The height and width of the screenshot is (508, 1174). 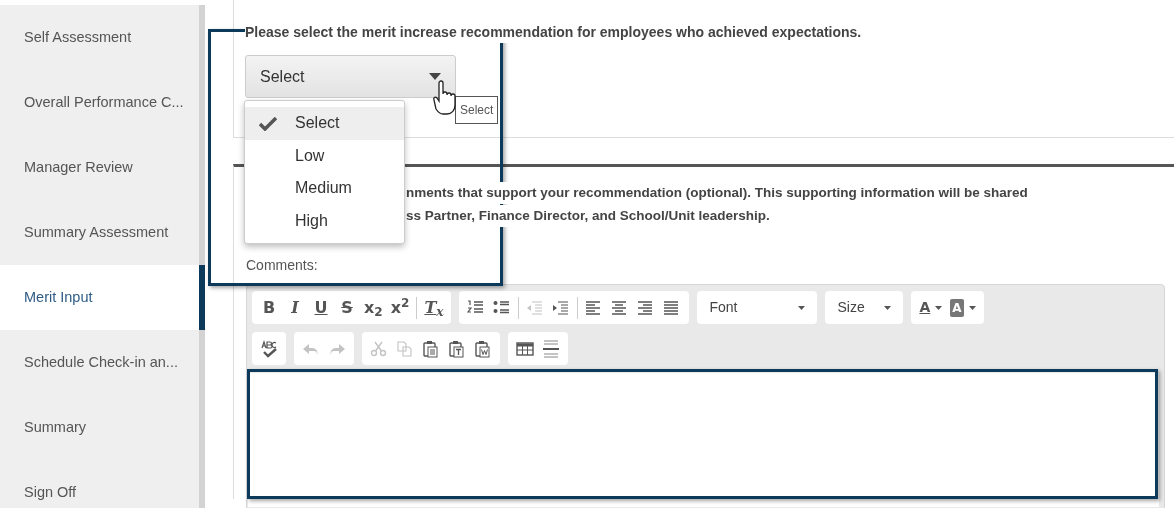 I want to click on select-dropdown: Select, so click(x=350, y=76).